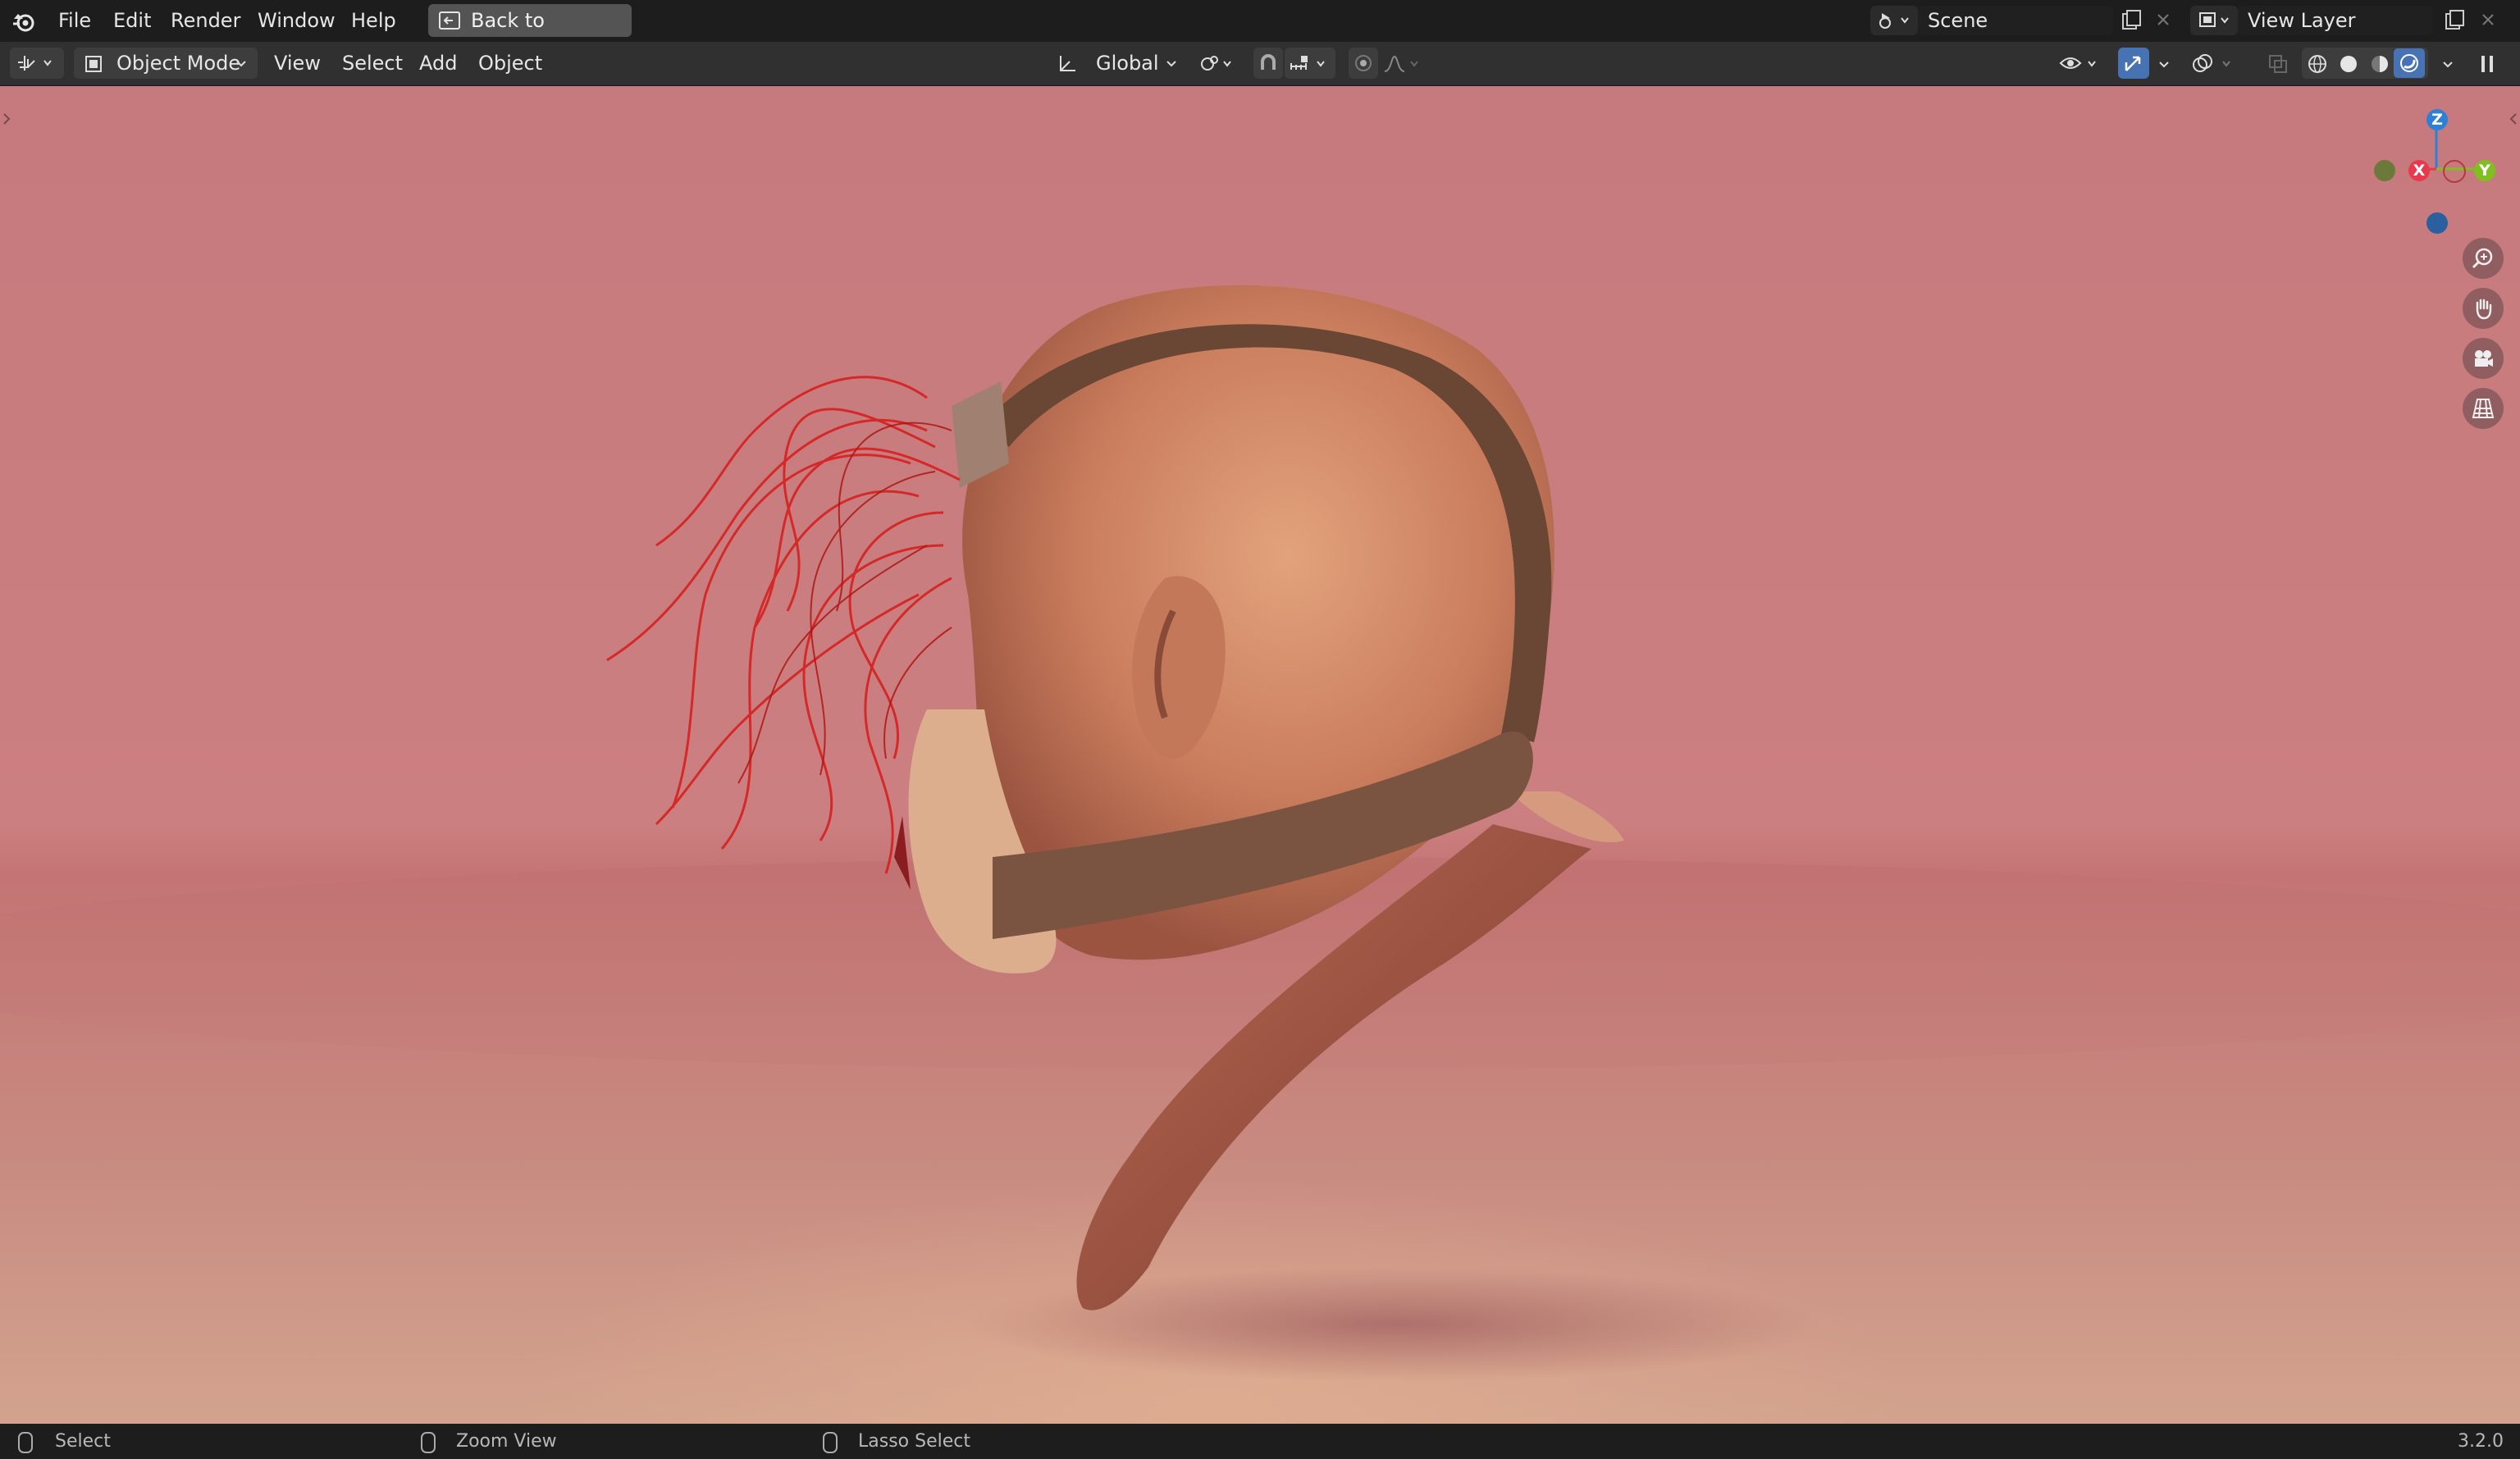 This screenshot has width=2520, height=1459. Describe the element at coordinates (1127, 63) in the screenshot. I see `orientation-label: Global` at that location.